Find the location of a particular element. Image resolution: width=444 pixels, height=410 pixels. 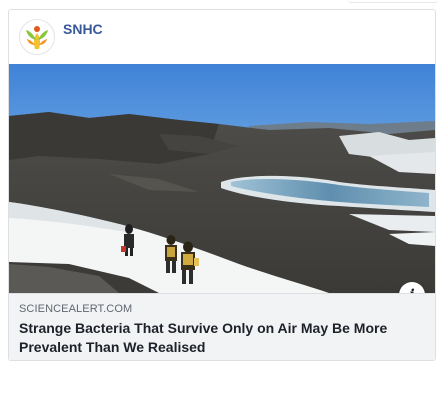

page-name: SNHC is located at coordinates (83, 29).